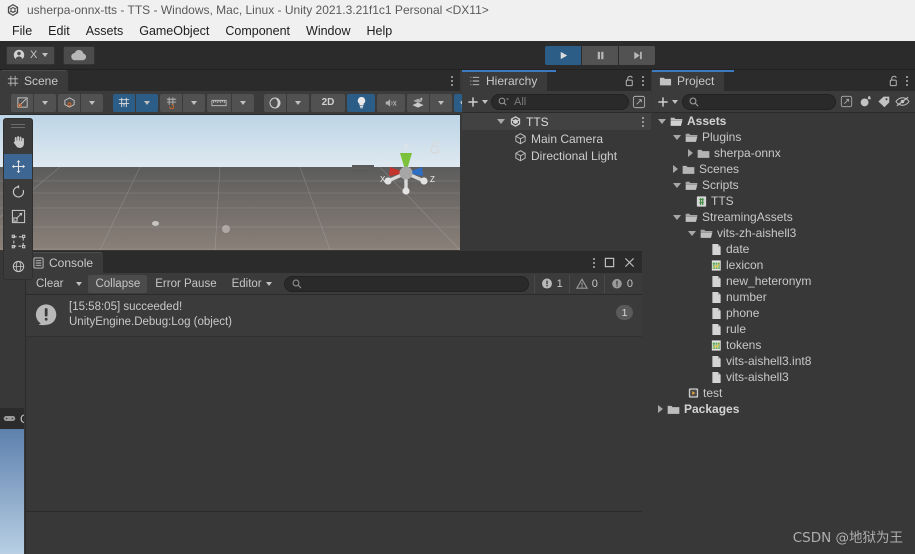  What do you see at coordinates (783, 393) in the screenshot?
I see `project-row-test: test` at bounding box center [783, 393].